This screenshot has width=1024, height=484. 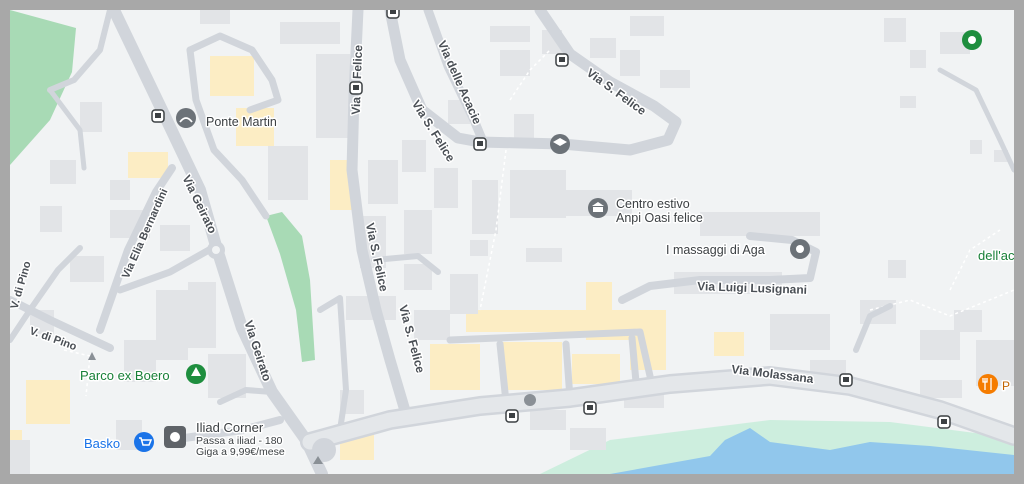 I want to click on restaurant-label-fragment: P, so click(x=1006, y=386).